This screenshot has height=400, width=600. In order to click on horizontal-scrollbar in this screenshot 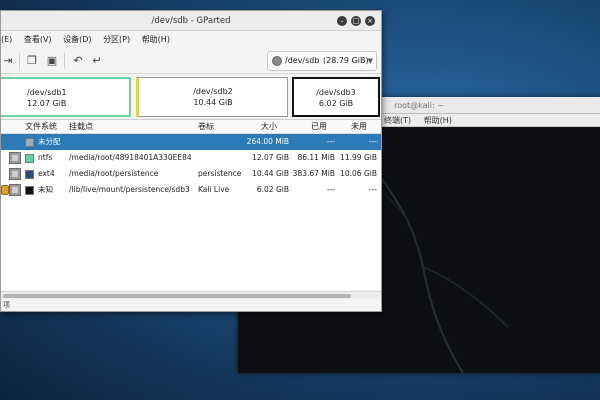, I will do `click(191, 295)`.